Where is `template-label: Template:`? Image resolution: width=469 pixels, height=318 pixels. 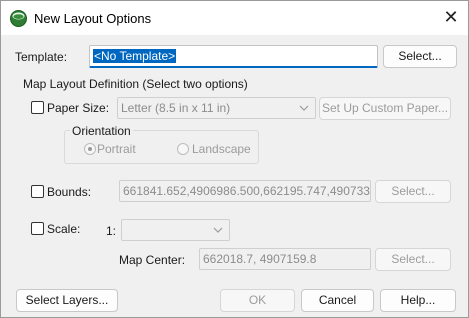 template-label: Template: is located at coordinates (41, 57).